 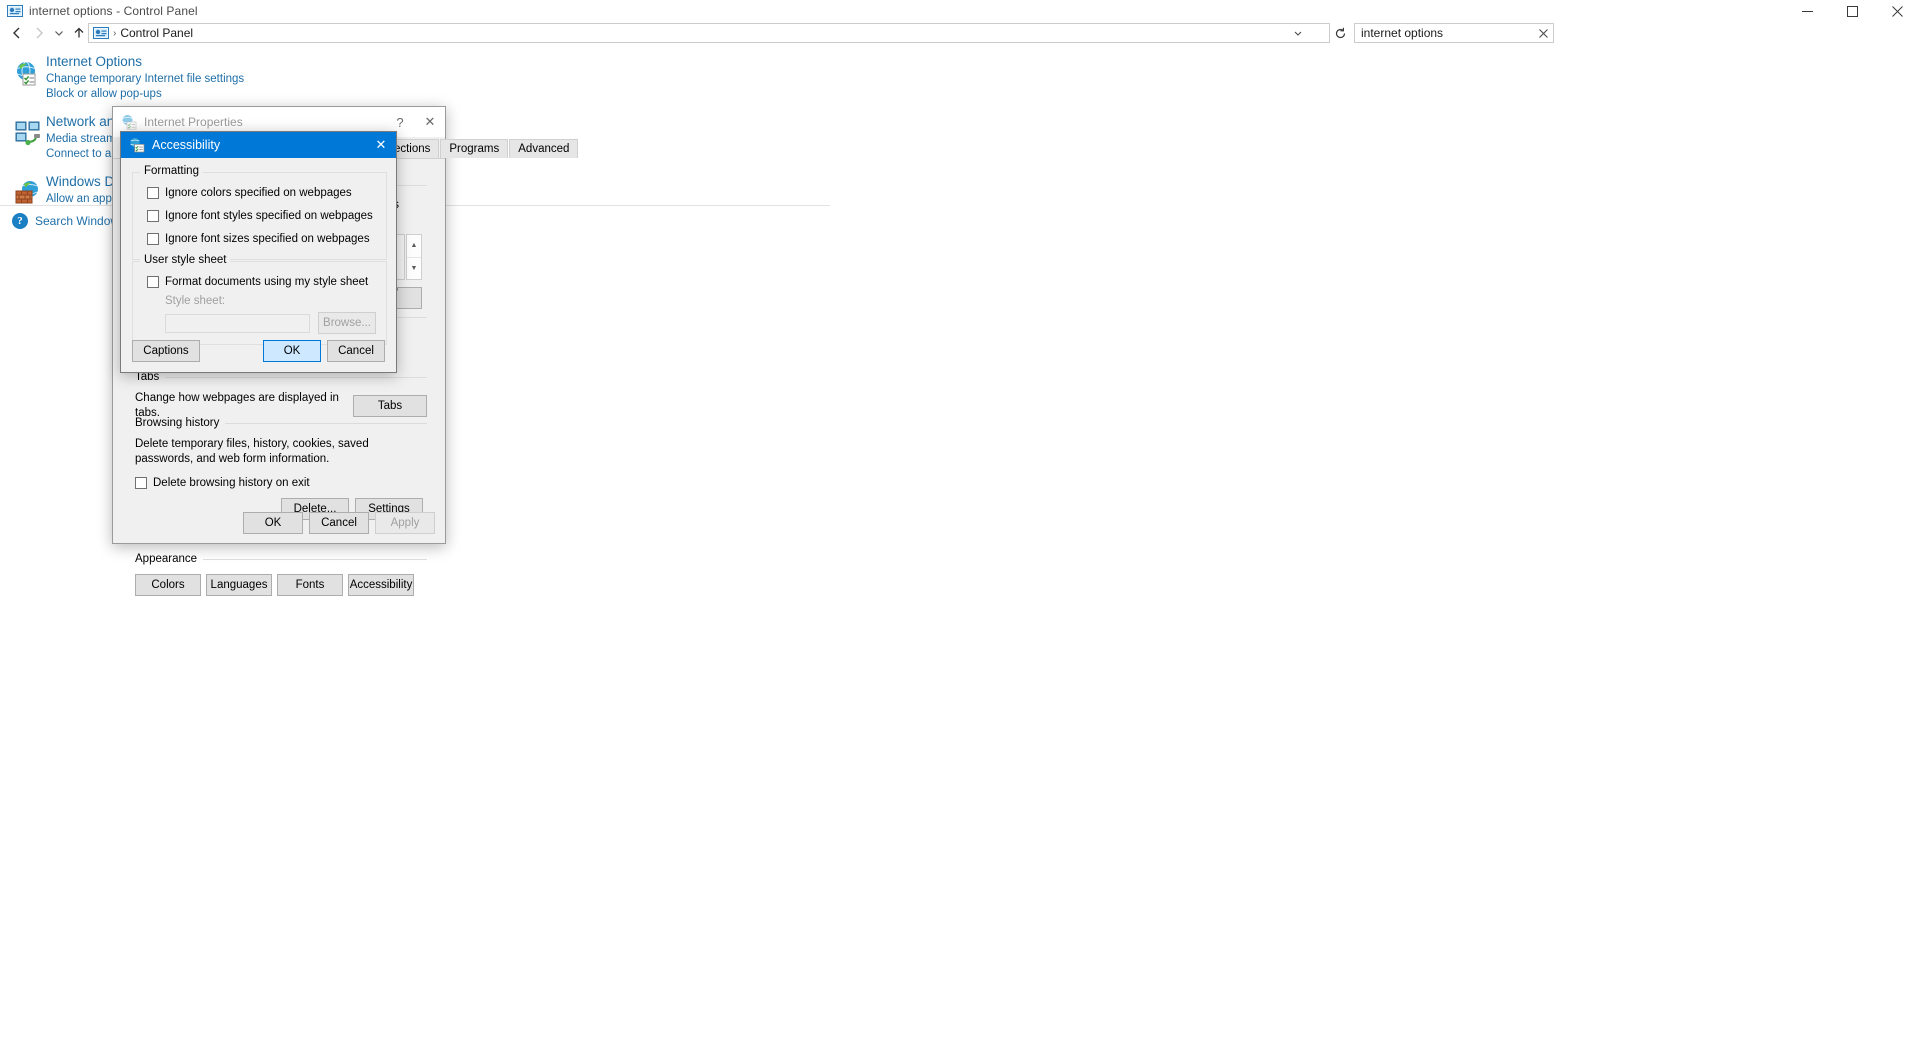 I want to click on accessibility-icon, so click(x=137, y=145).